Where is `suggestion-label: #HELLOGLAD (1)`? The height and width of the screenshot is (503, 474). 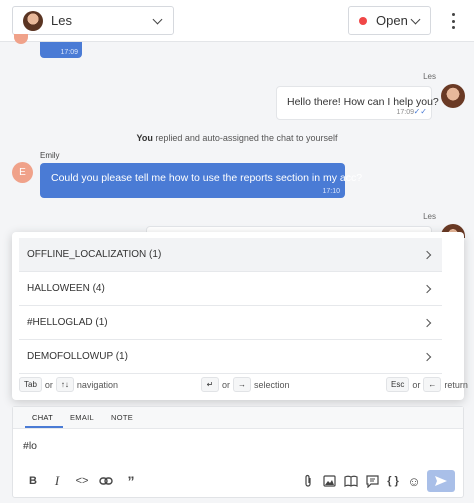 suggestion-label: #HELLOGLAD (1) is located at coordinates (67, 322).